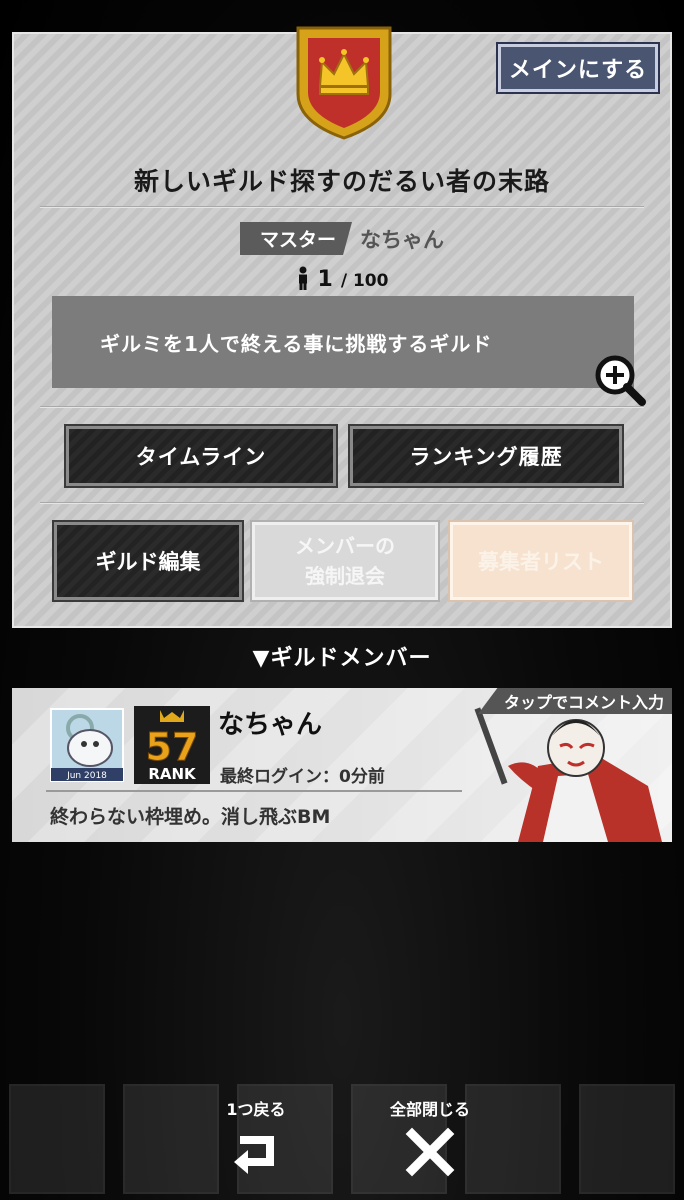 The width and height of the screenshot is (684, 1200). I want to click on member-count-current: 1, so click(325, 279).